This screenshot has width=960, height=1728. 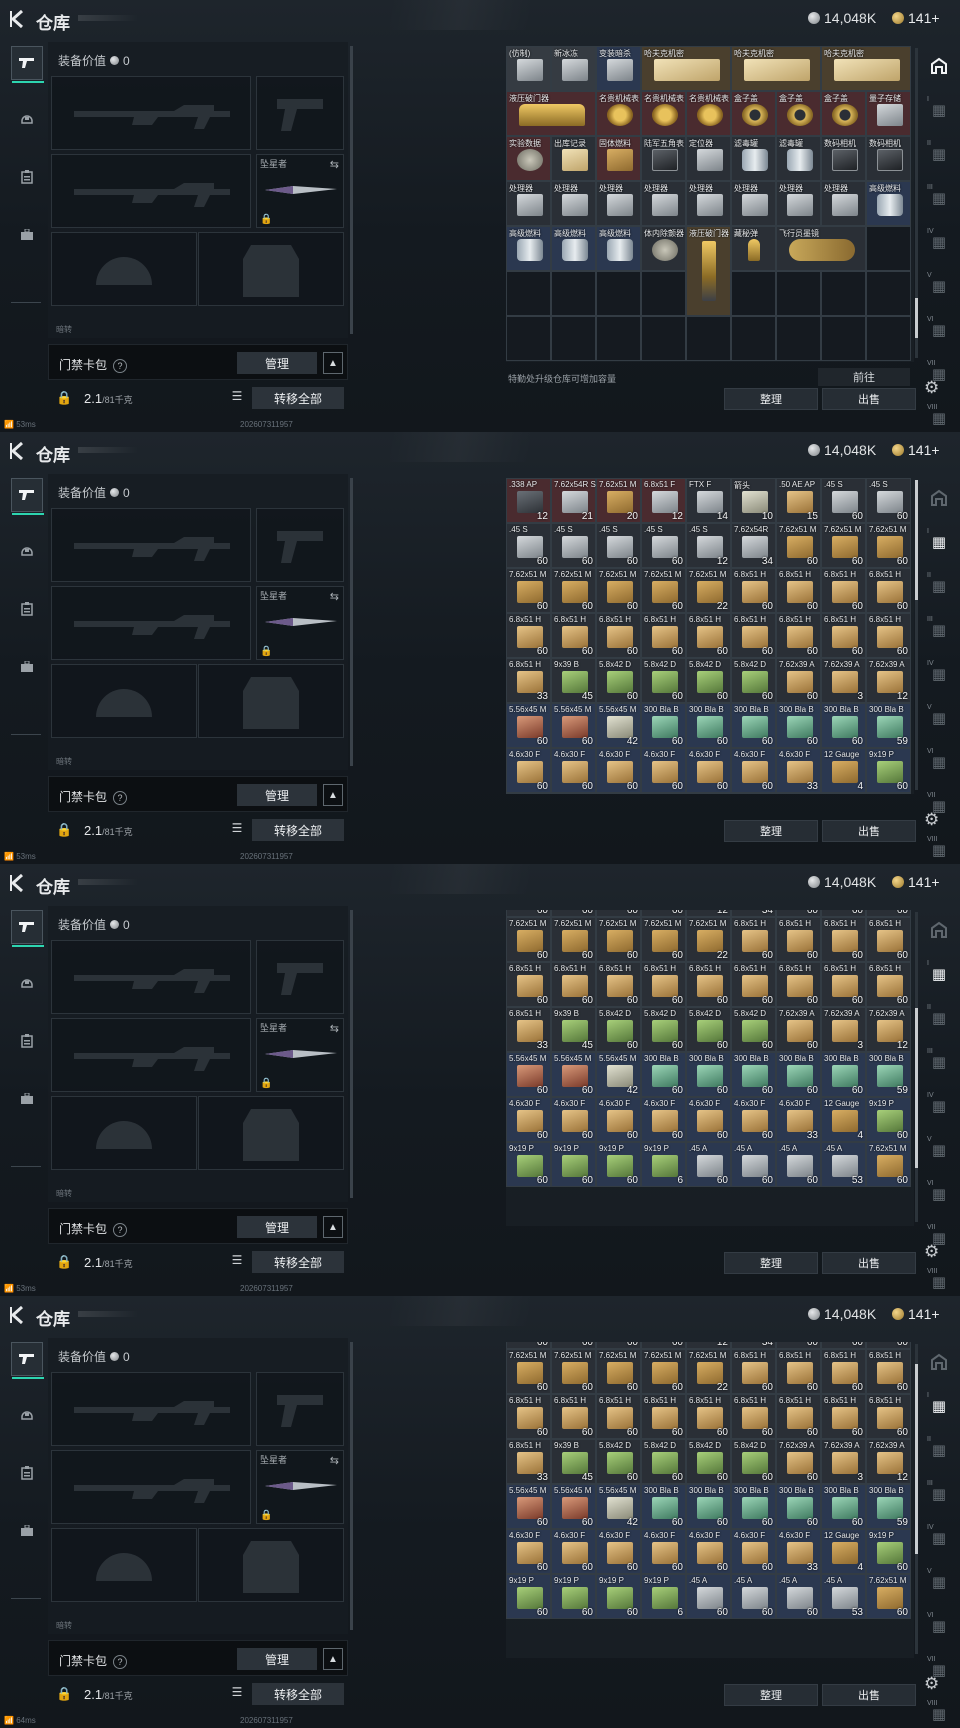 What do you see at coordinates (124, 701) in the screenshot?
I see `helmet-slot` at bounding box center [124, 701].